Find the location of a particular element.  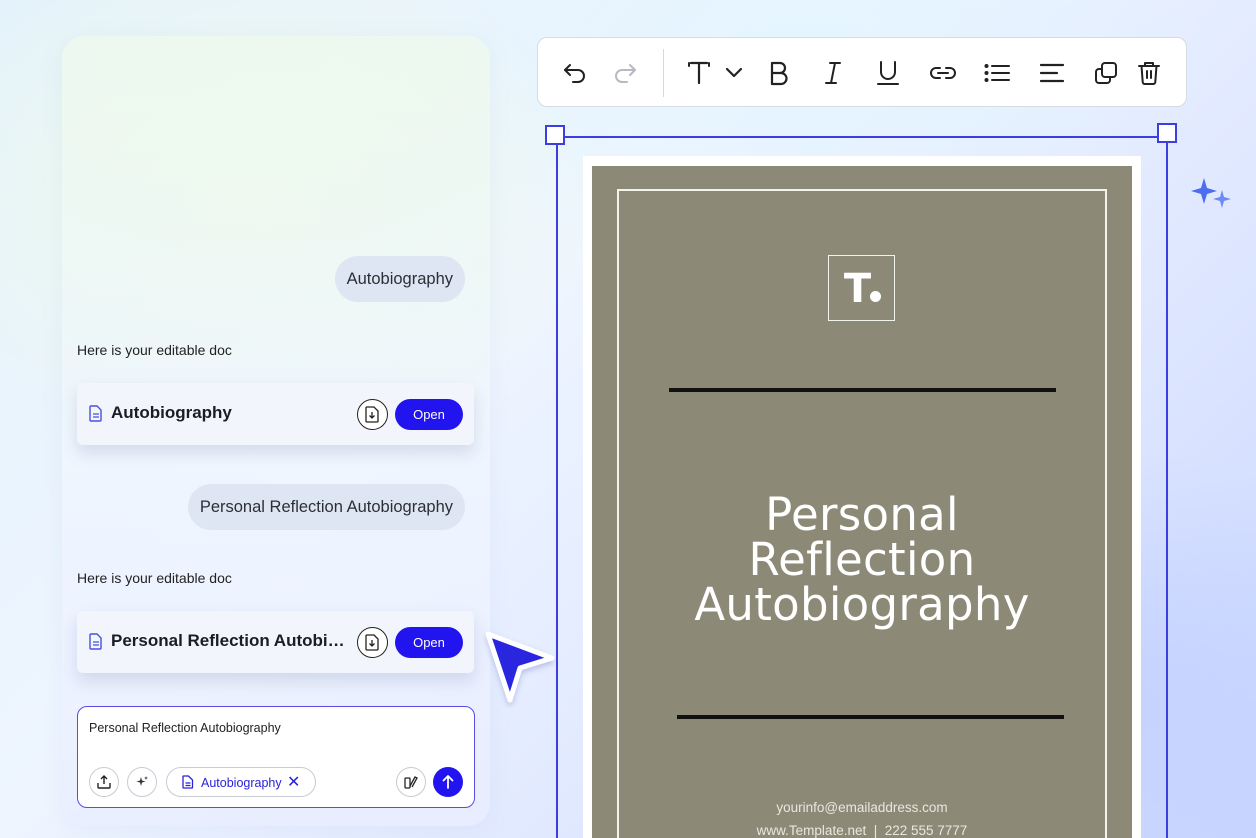

undo-icon is located at coordinates (574, 73).